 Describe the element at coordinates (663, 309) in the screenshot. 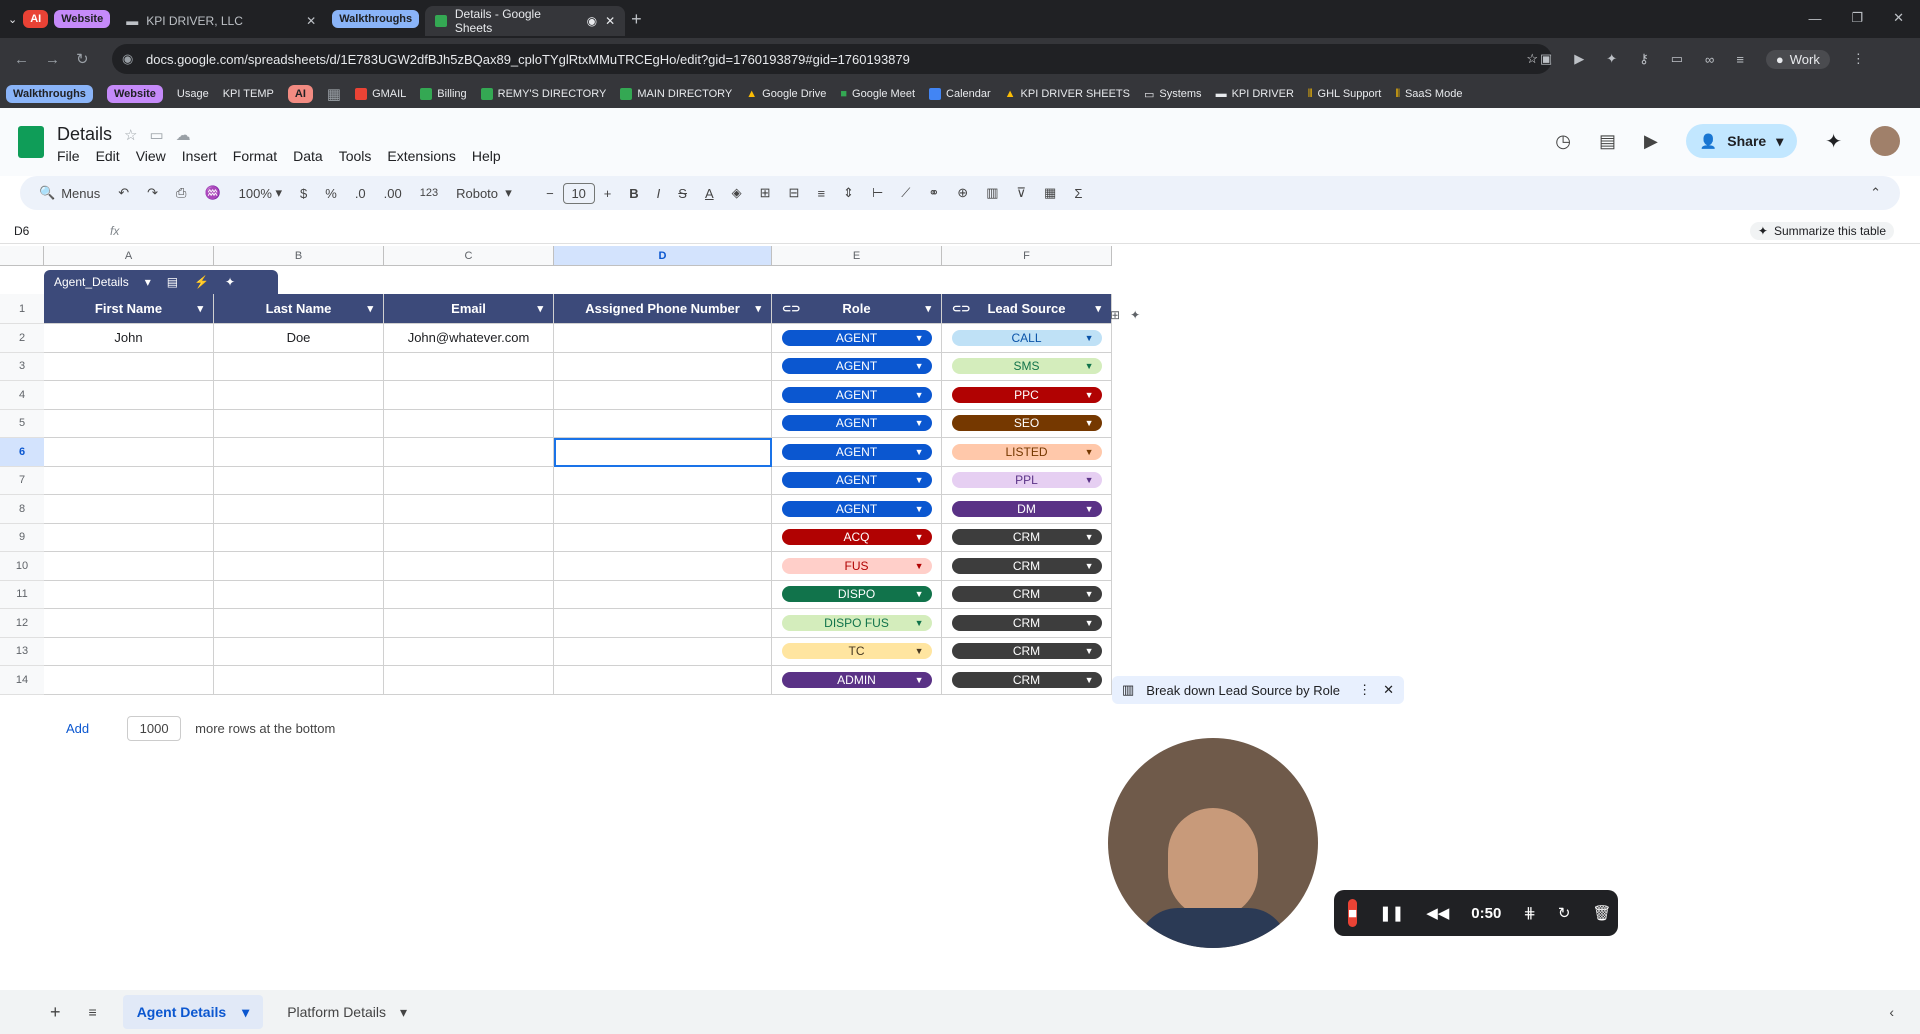

I see `table-column-header: Assigned Phone Number ▾` at that location.